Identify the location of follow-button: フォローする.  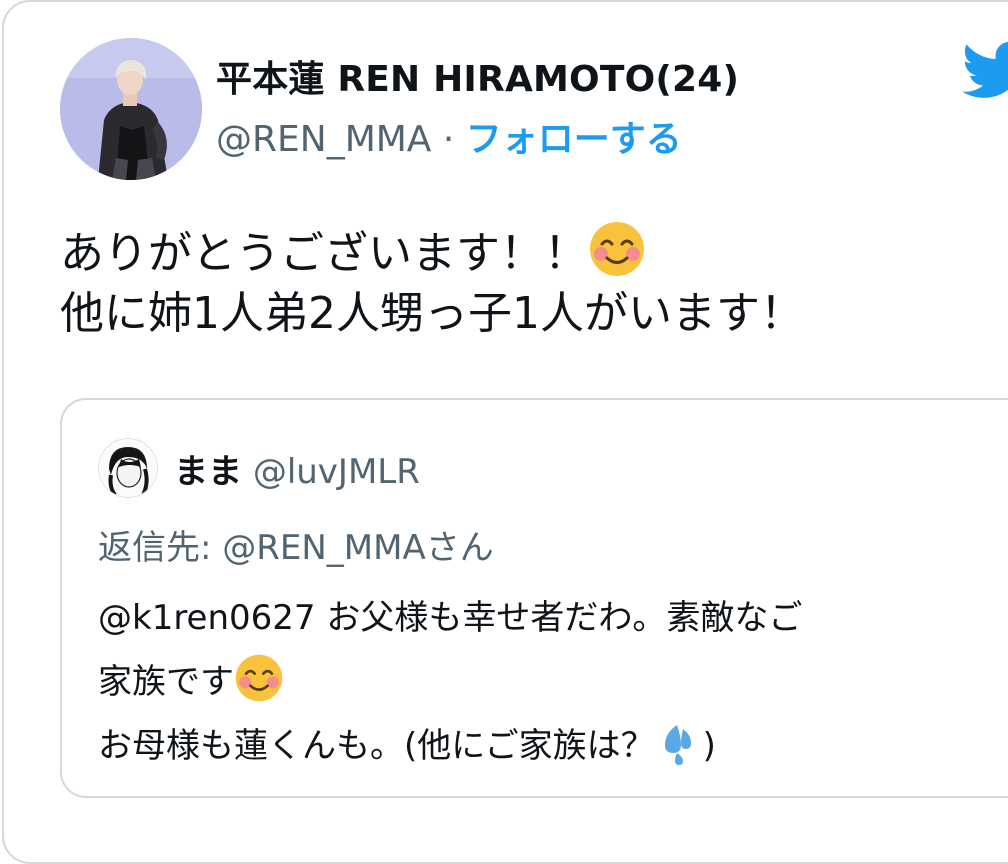
(574, 139).